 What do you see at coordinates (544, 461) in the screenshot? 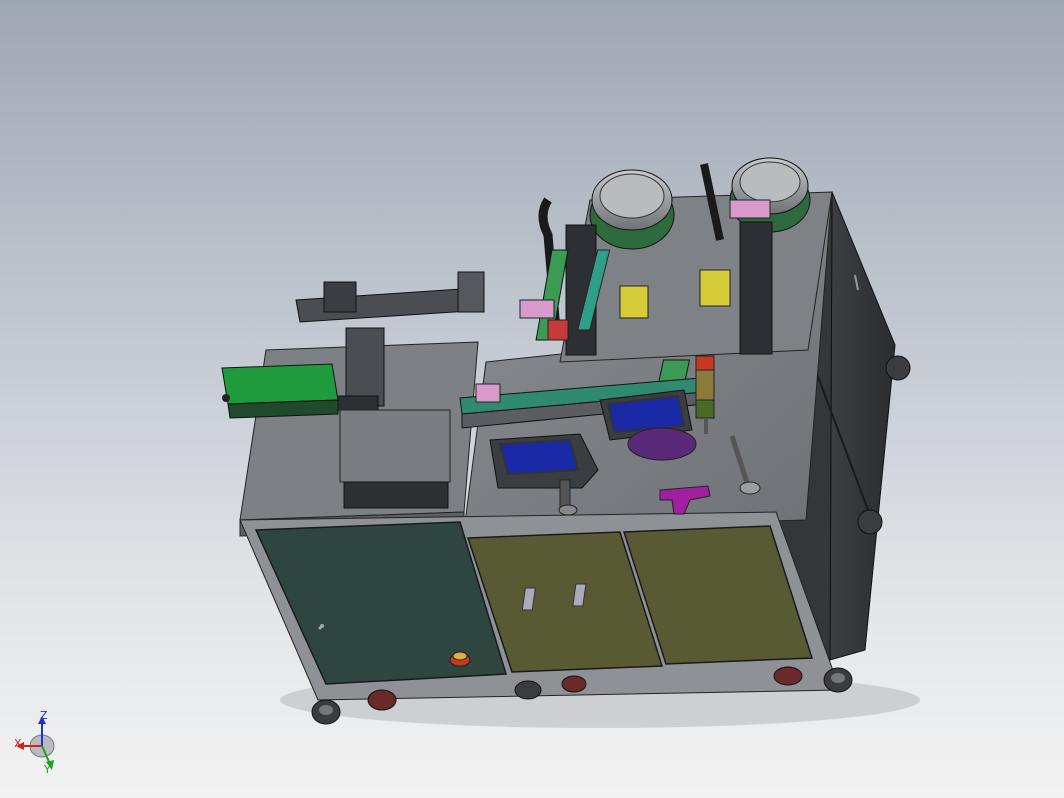
I see `test-fixture-left` at bounding box center [544, 461].